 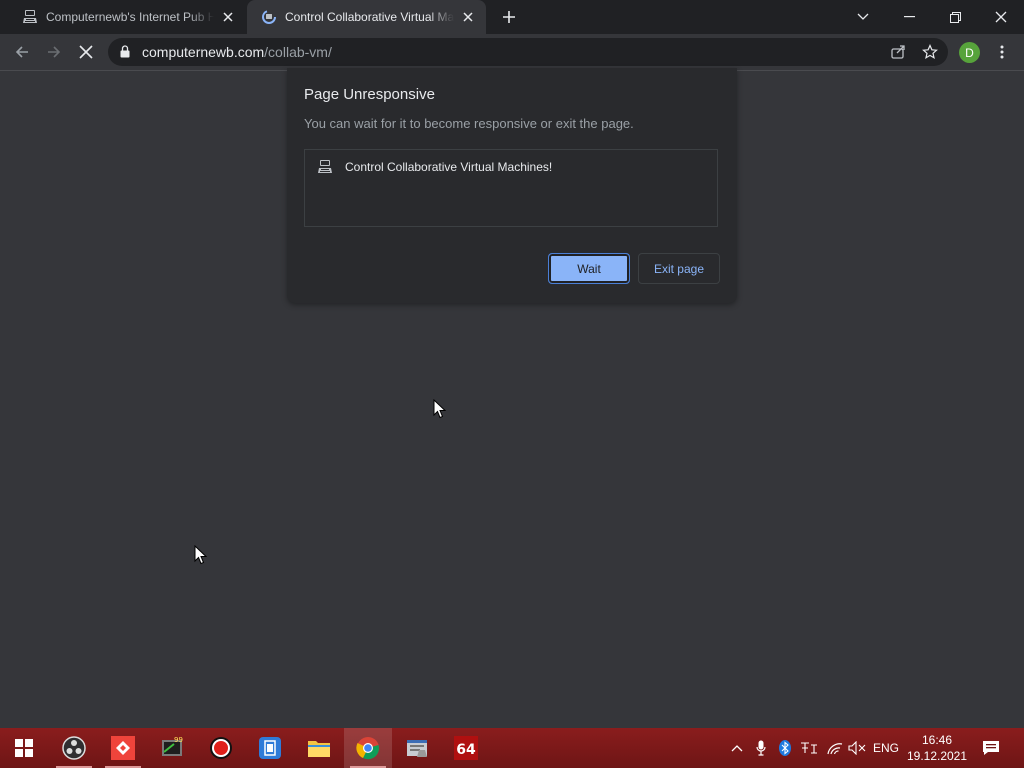 What do you see at coordinates (955, 17) in the screenshot?
I see `restore-button` at bounding box center [955, 17].